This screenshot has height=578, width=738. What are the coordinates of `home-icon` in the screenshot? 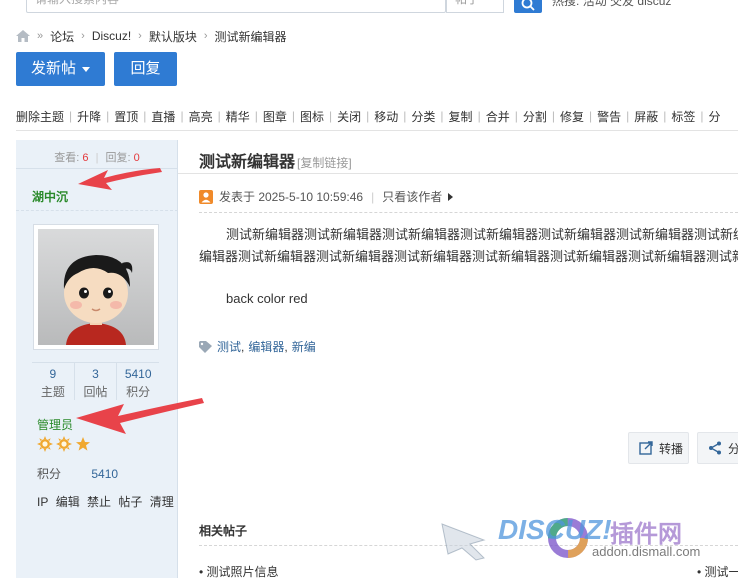 It's located at (23, 36).